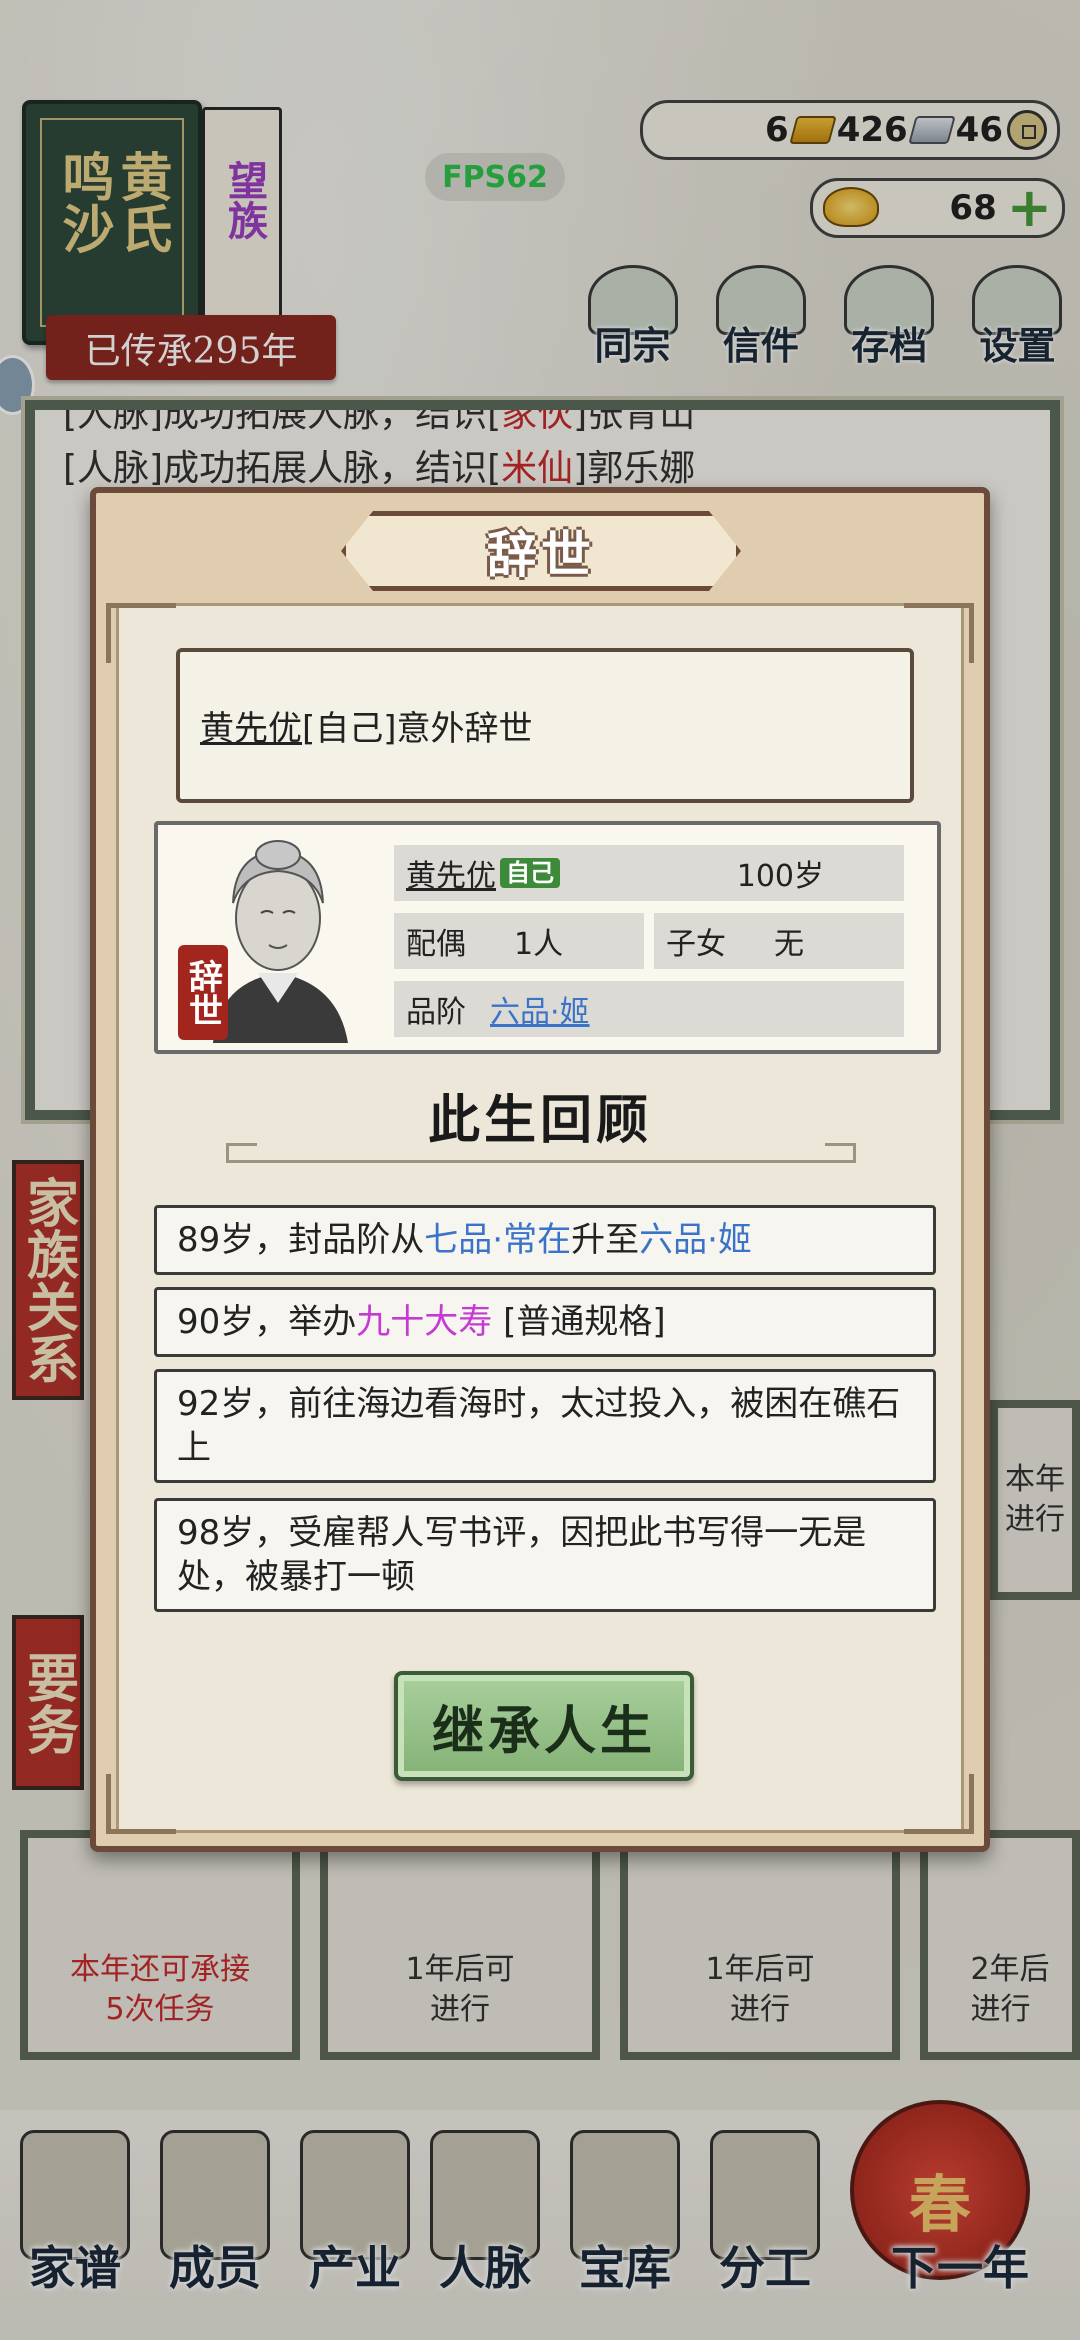 This screenshot has height=2340, width=1080. Describe the element at coordinates (649, 1009) in the screenshot. I see `rank-row: 品阶 六品·姬` at that location.